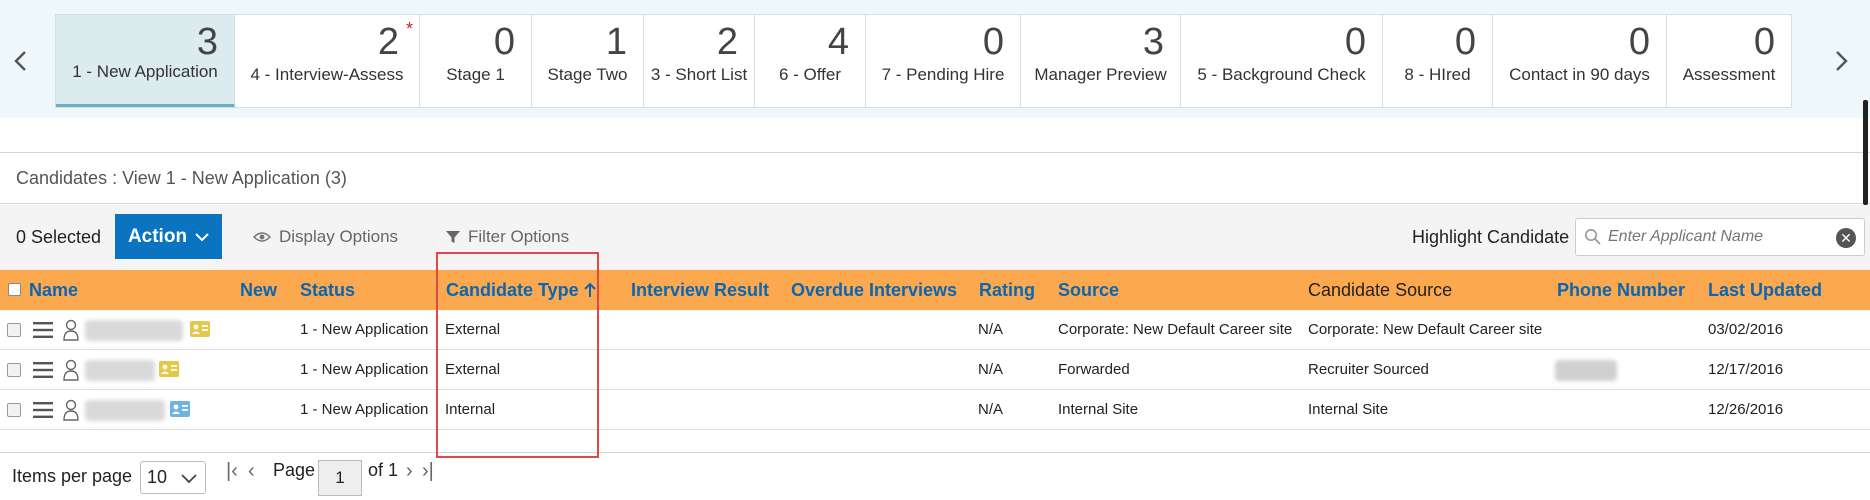  I want to click on stage-background-check: 0 5 - Background Check, so click(1282, 61).